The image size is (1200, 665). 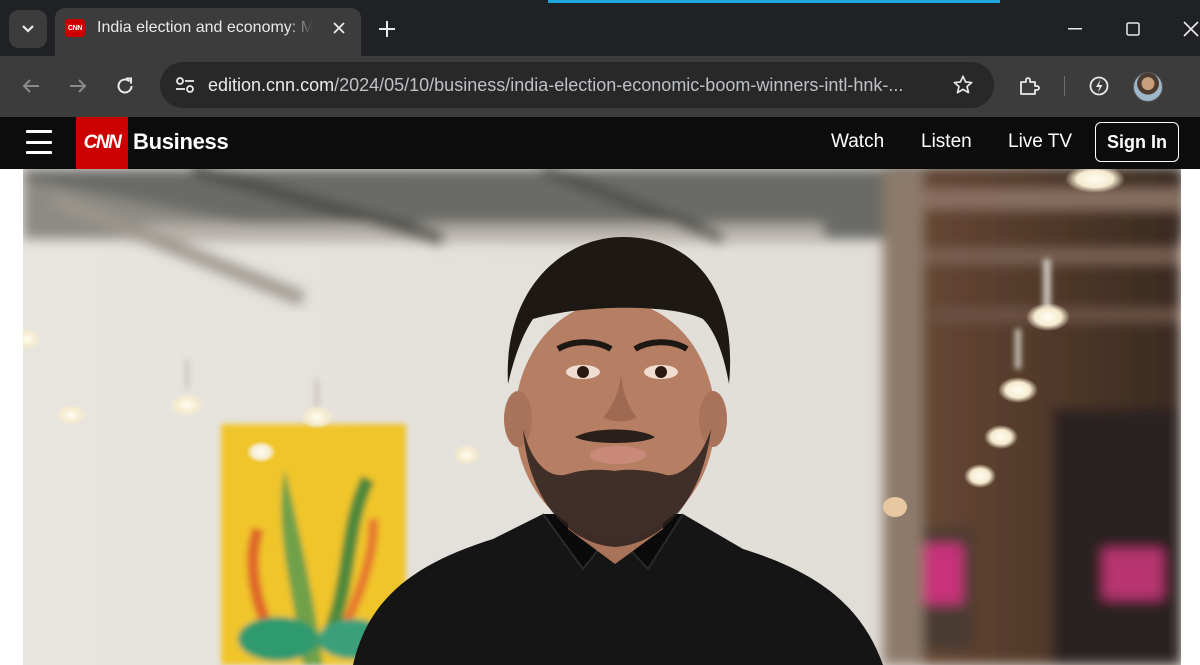 What do you see at coordinates (271, 85) in the screenshot?
I see `url-host: edition.cnn.com` at bounding box center [271, 85].